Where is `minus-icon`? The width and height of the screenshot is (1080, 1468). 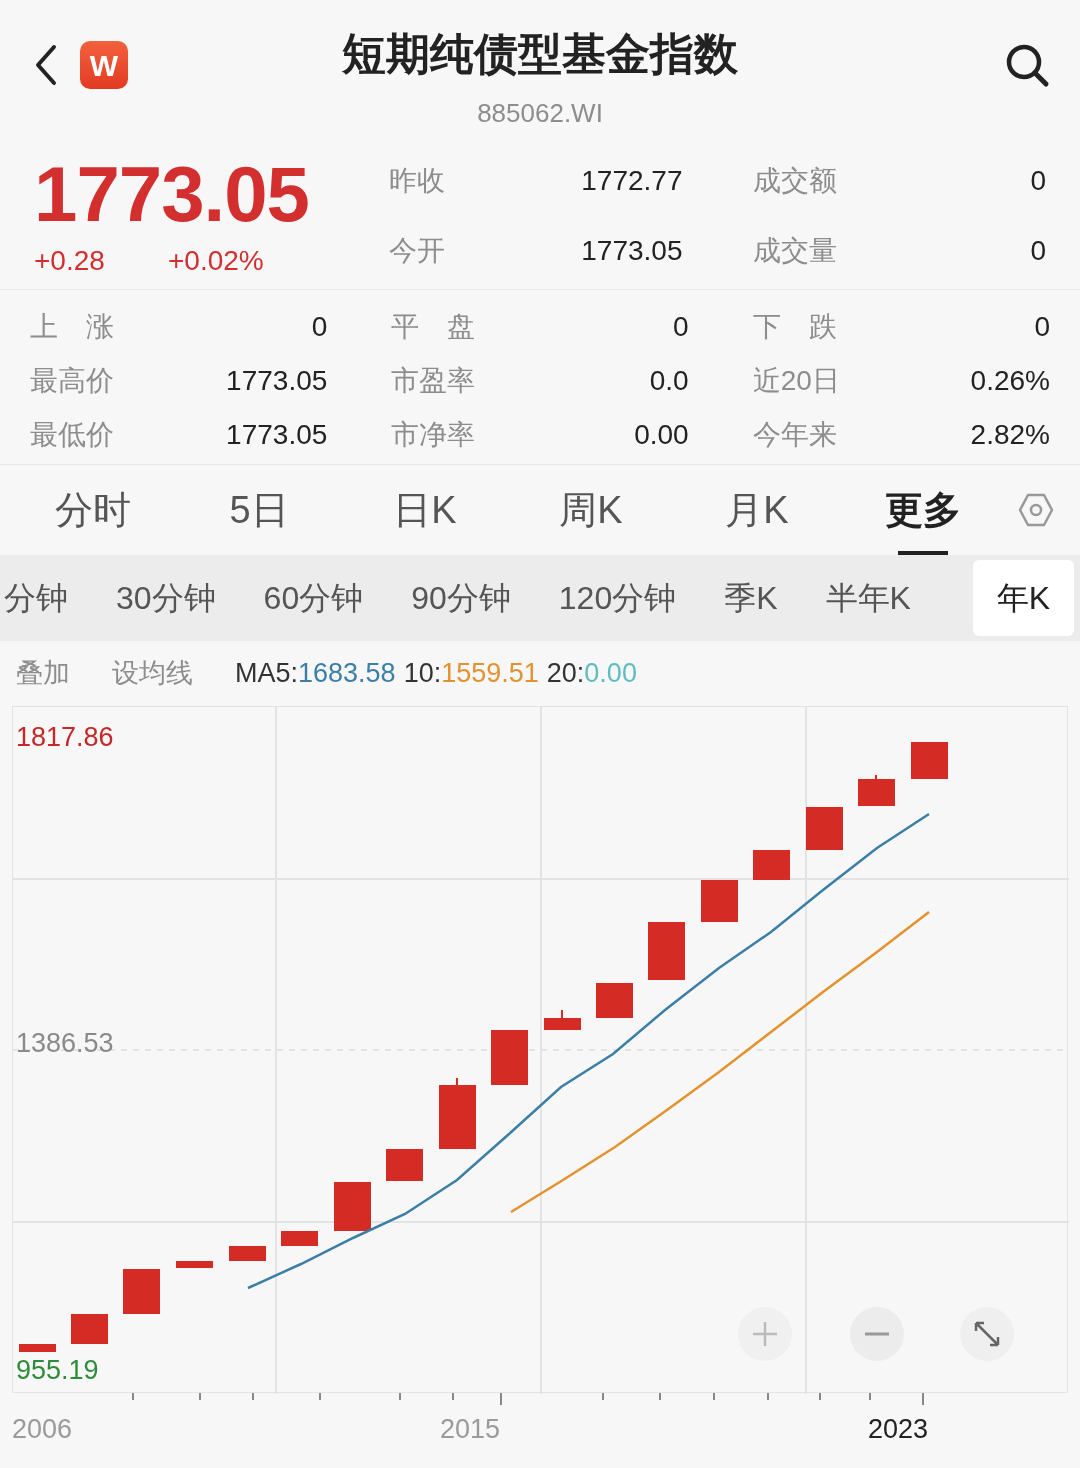
minus-icon is located at coordinates (877, 1334).